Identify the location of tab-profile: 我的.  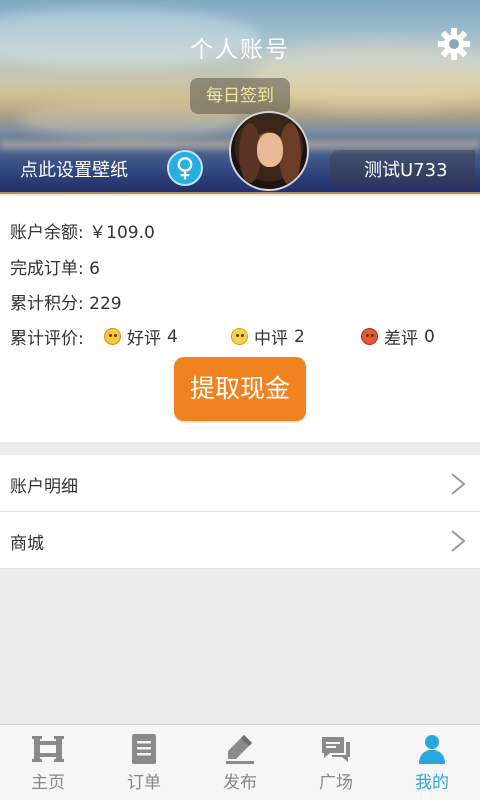
(432, 762).